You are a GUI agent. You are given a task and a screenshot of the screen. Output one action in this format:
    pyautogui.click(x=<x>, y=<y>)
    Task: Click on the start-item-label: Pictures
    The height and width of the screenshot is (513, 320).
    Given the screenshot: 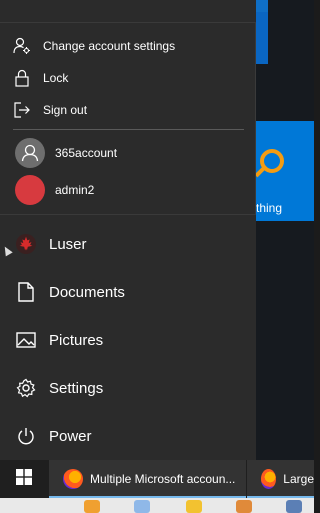 What is the action you would take?
    pyautogui.click(x=76, y=340)
    